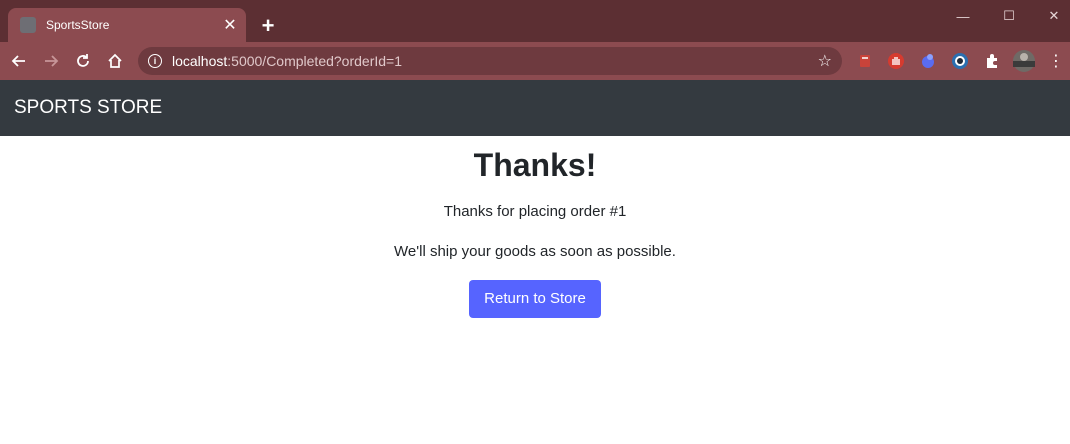  I want to click on close-window-button: ✕, so click(1050, 16).